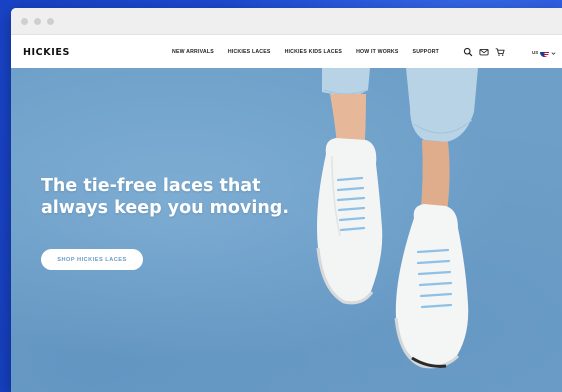 Image resolution: width=562 pixels, height=392 pixels. Describe the element at coordinates (46, 52) in the screenshot. I see `site-logo: HICKIES` at that location.